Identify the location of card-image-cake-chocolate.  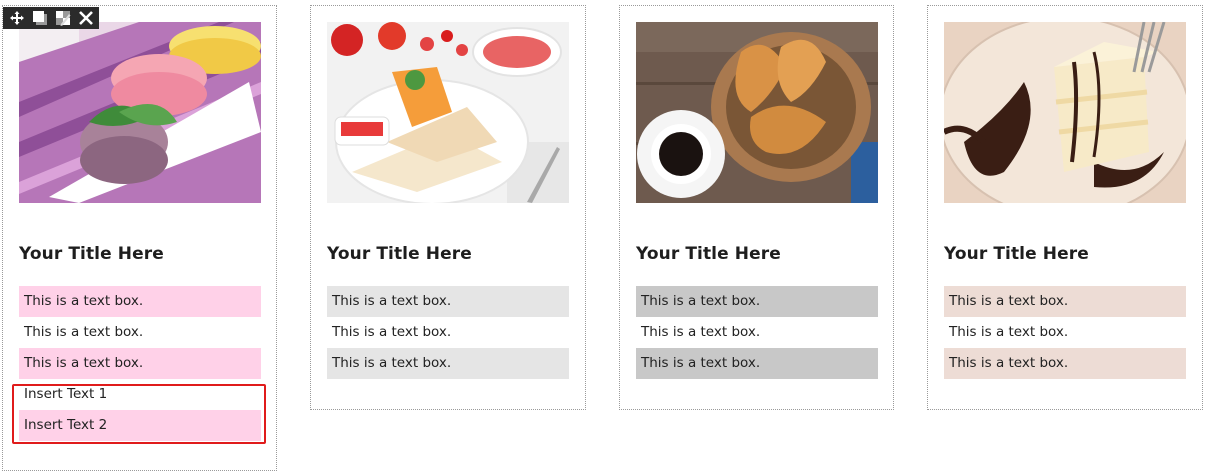
(1065, 112).